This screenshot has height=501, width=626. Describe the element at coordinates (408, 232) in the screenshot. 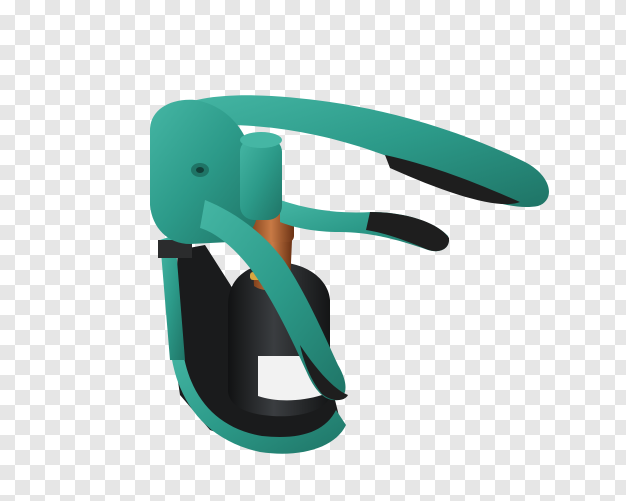

I see `lower-grip` at that location.